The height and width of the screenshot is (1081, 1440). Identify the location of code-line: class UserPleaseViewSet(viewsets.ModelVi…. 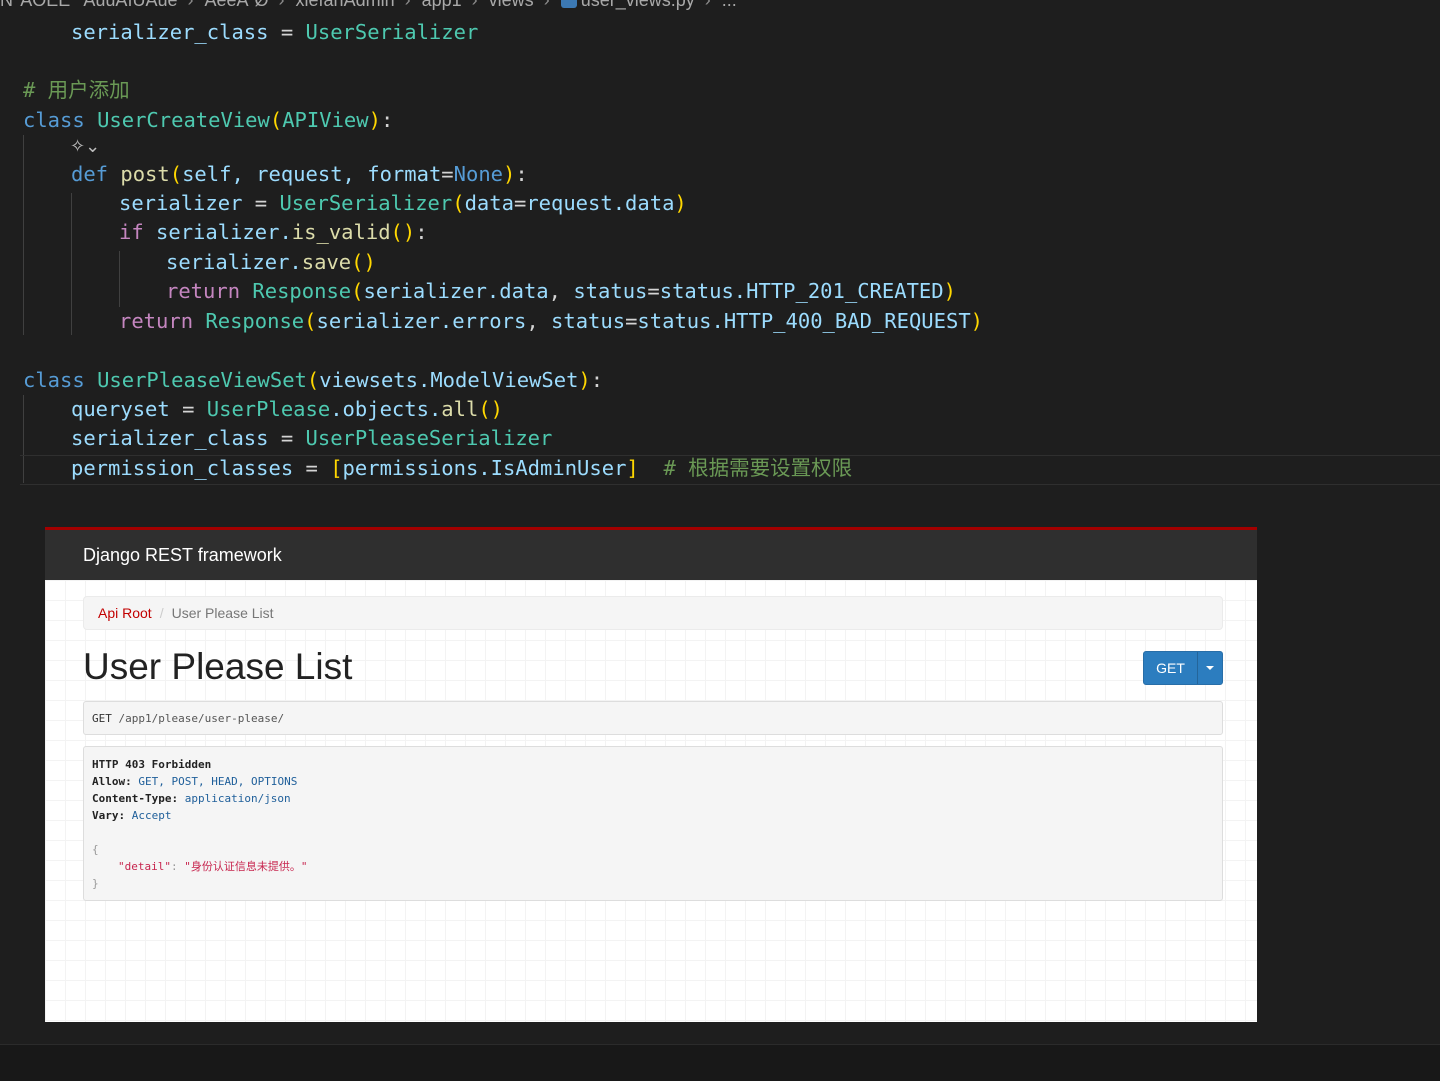
(313, 380).